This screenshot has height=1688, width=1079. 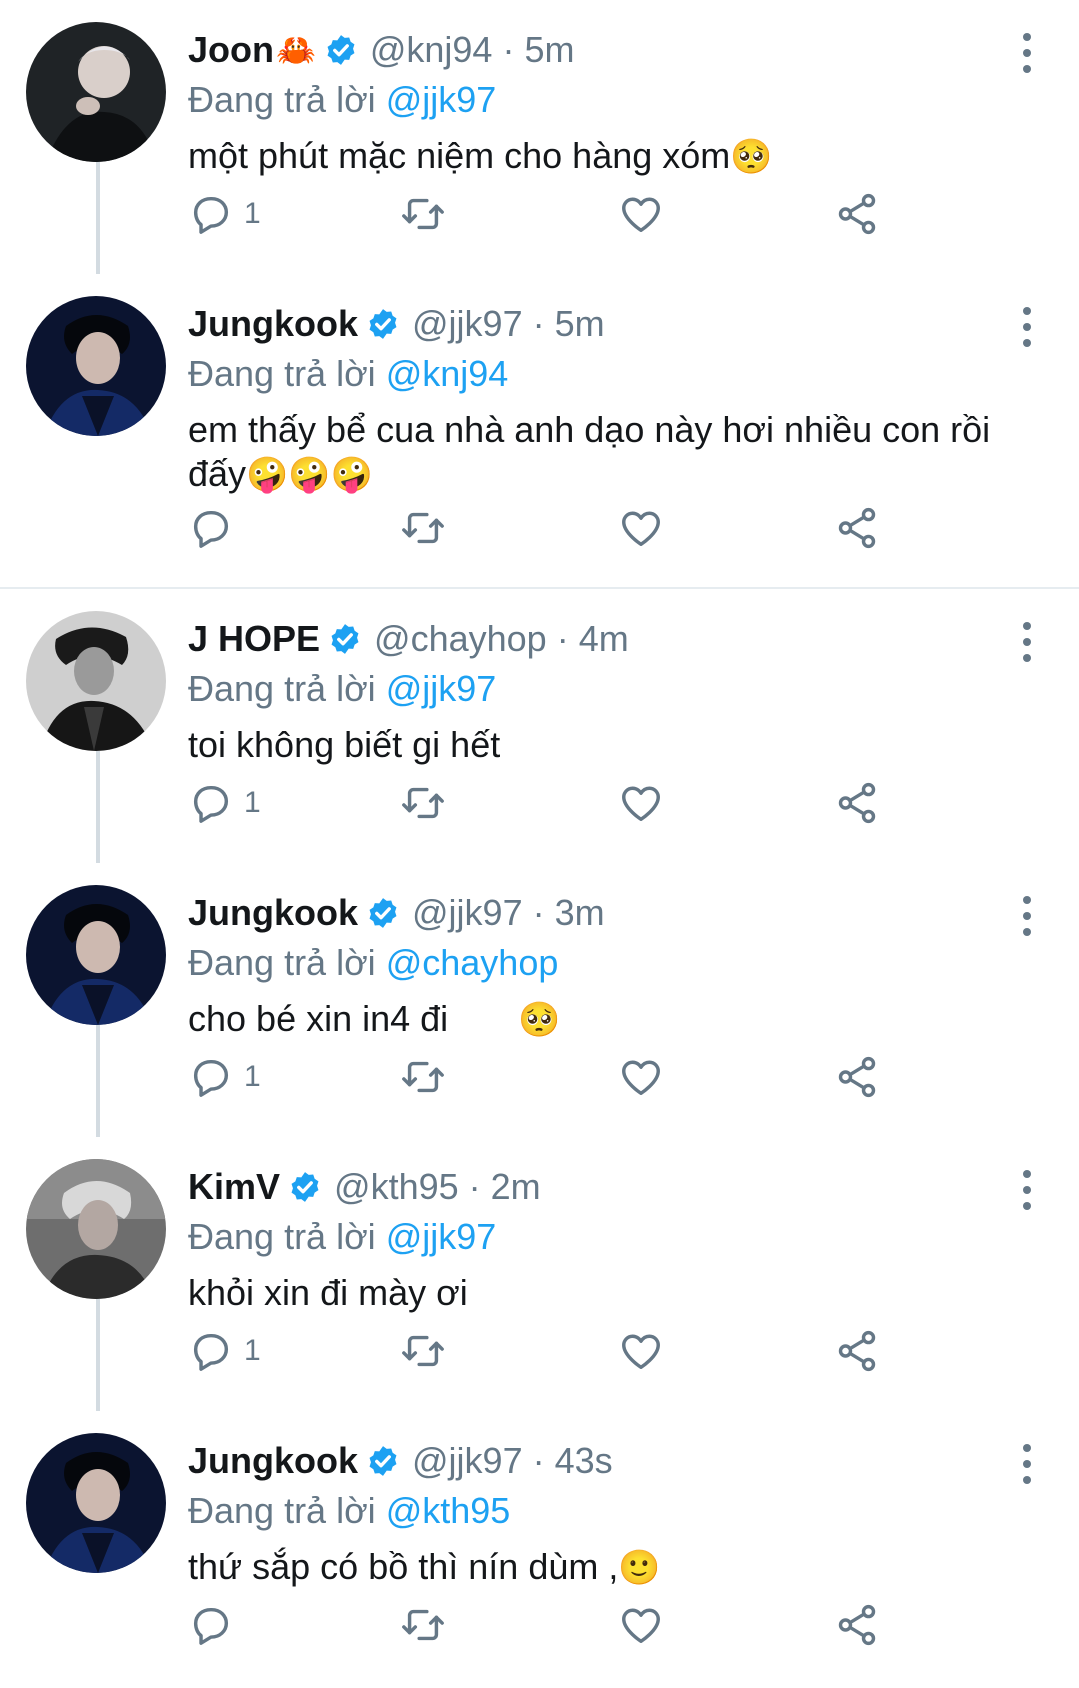 What do you see at coordinates (234, 1187) in the screenshot?
I see `display-name: KimV` at bounding box center [234, 1187].